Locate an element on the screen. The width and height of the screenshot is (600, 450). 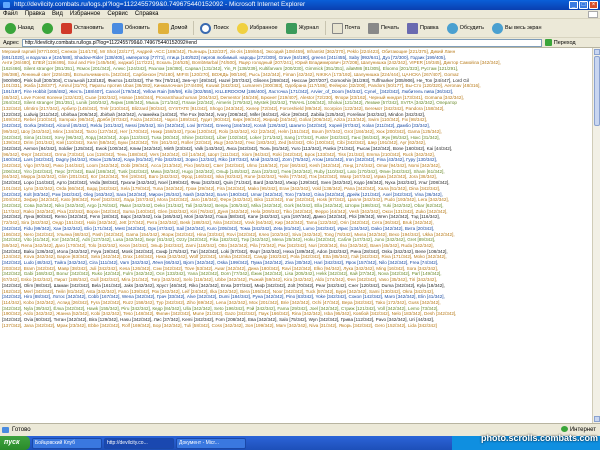
print-button: Печать is located at coordinates (383, 28).